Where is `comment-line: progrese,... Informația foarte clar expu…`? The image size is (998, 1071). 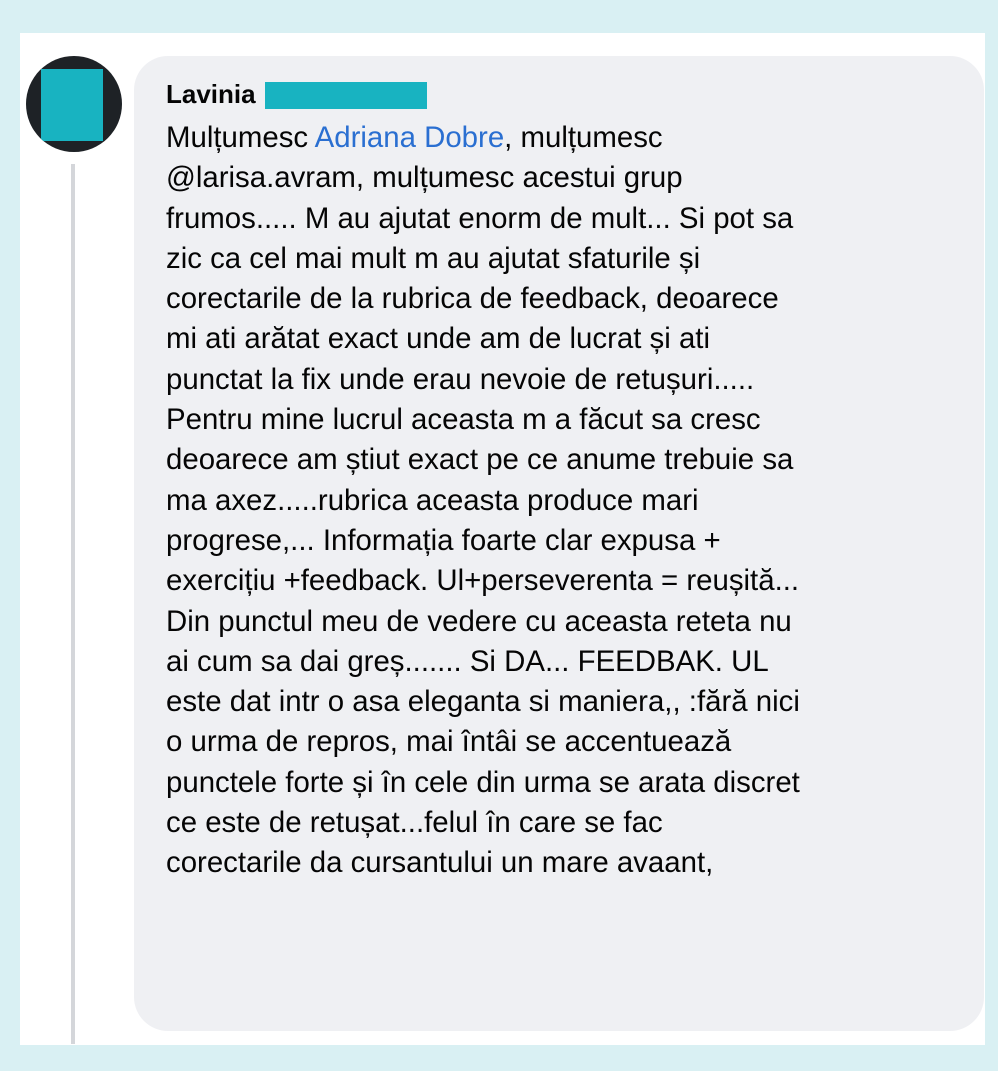 comment-line: progrese,... Informația foarte clar expu… is located at coordinates (443, 540).